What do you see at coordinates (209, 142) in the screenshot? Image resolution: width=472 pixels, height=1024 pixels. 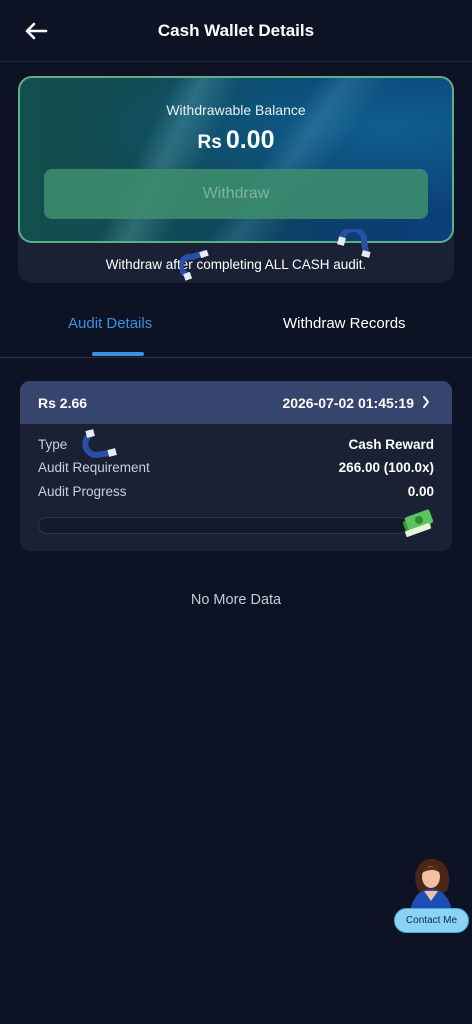 I see `balance-currency: Rs` at bounding box center [209, 142].